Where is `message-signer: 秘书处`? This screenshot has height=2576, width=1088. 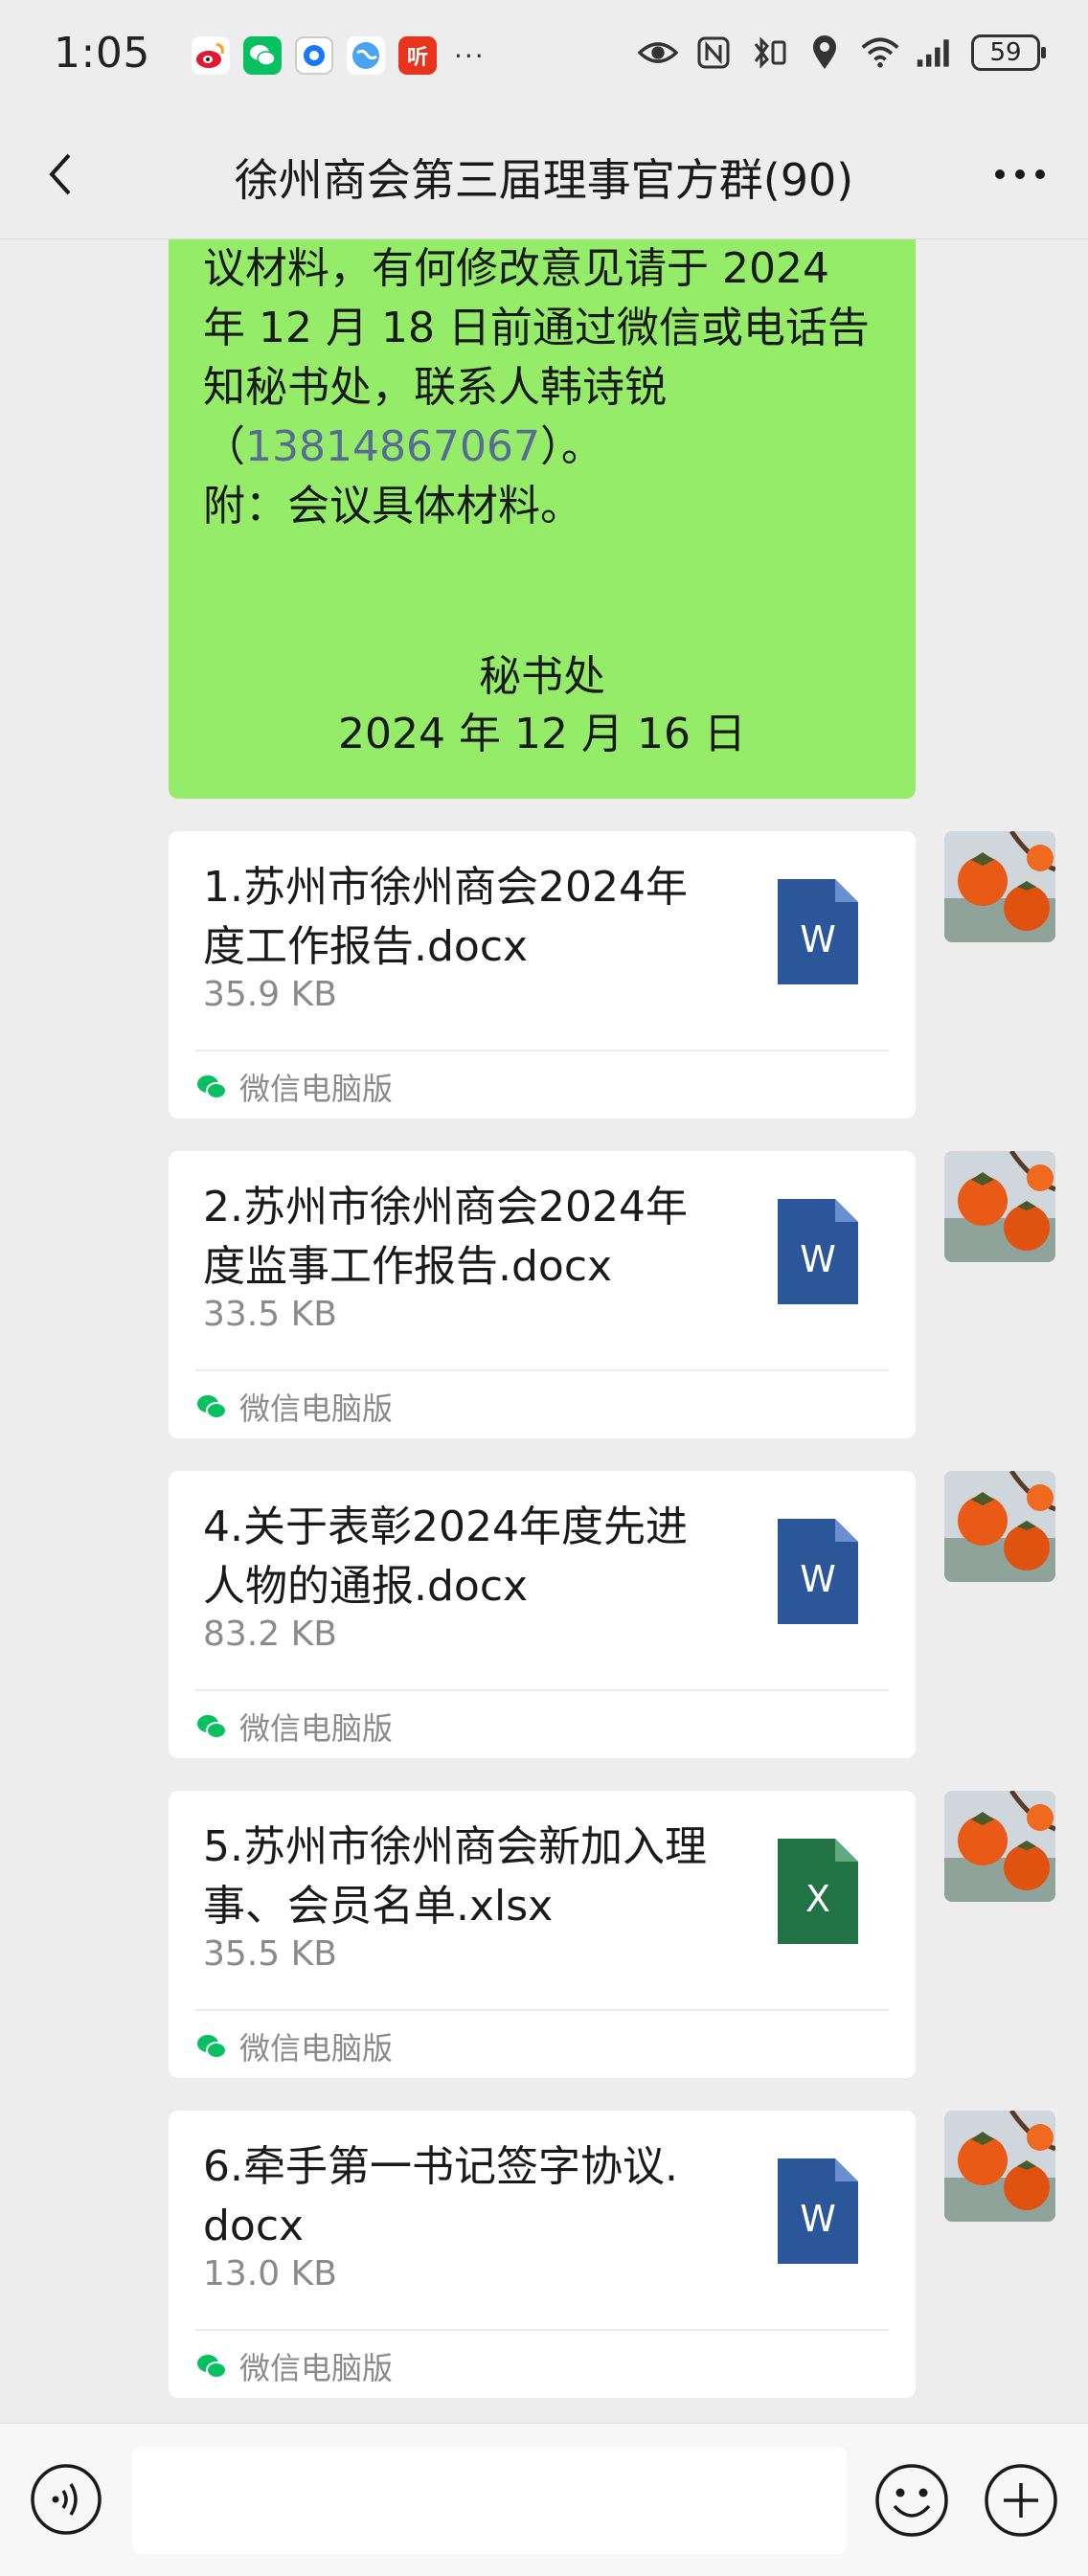
message-signer: 秘书处 is located at coordinates (542, 676).